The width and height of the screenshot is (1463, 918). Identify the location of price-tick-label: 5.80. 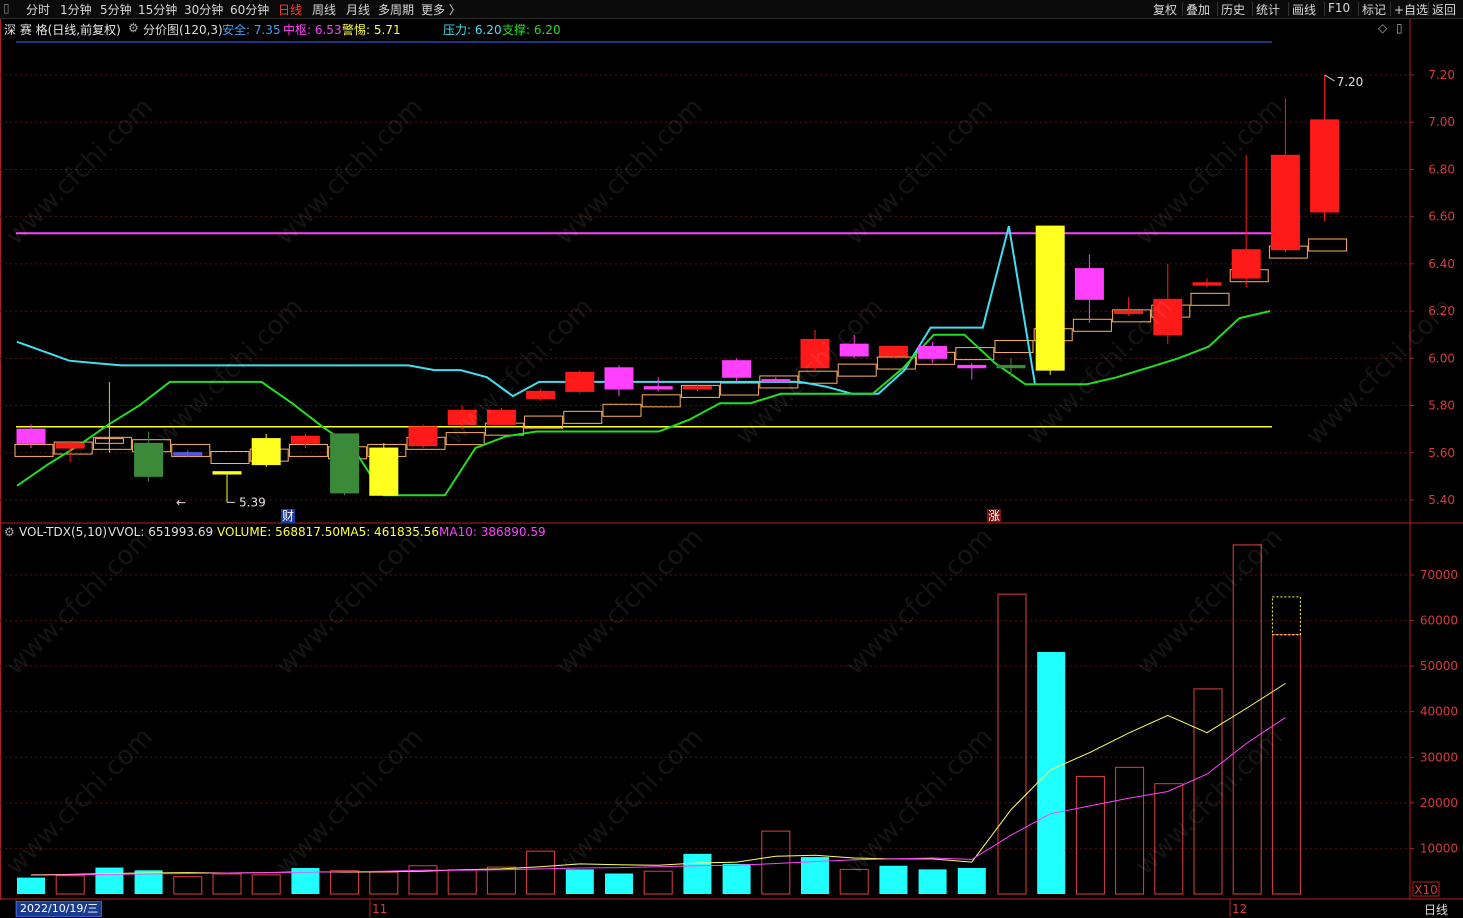
(1441, 406).